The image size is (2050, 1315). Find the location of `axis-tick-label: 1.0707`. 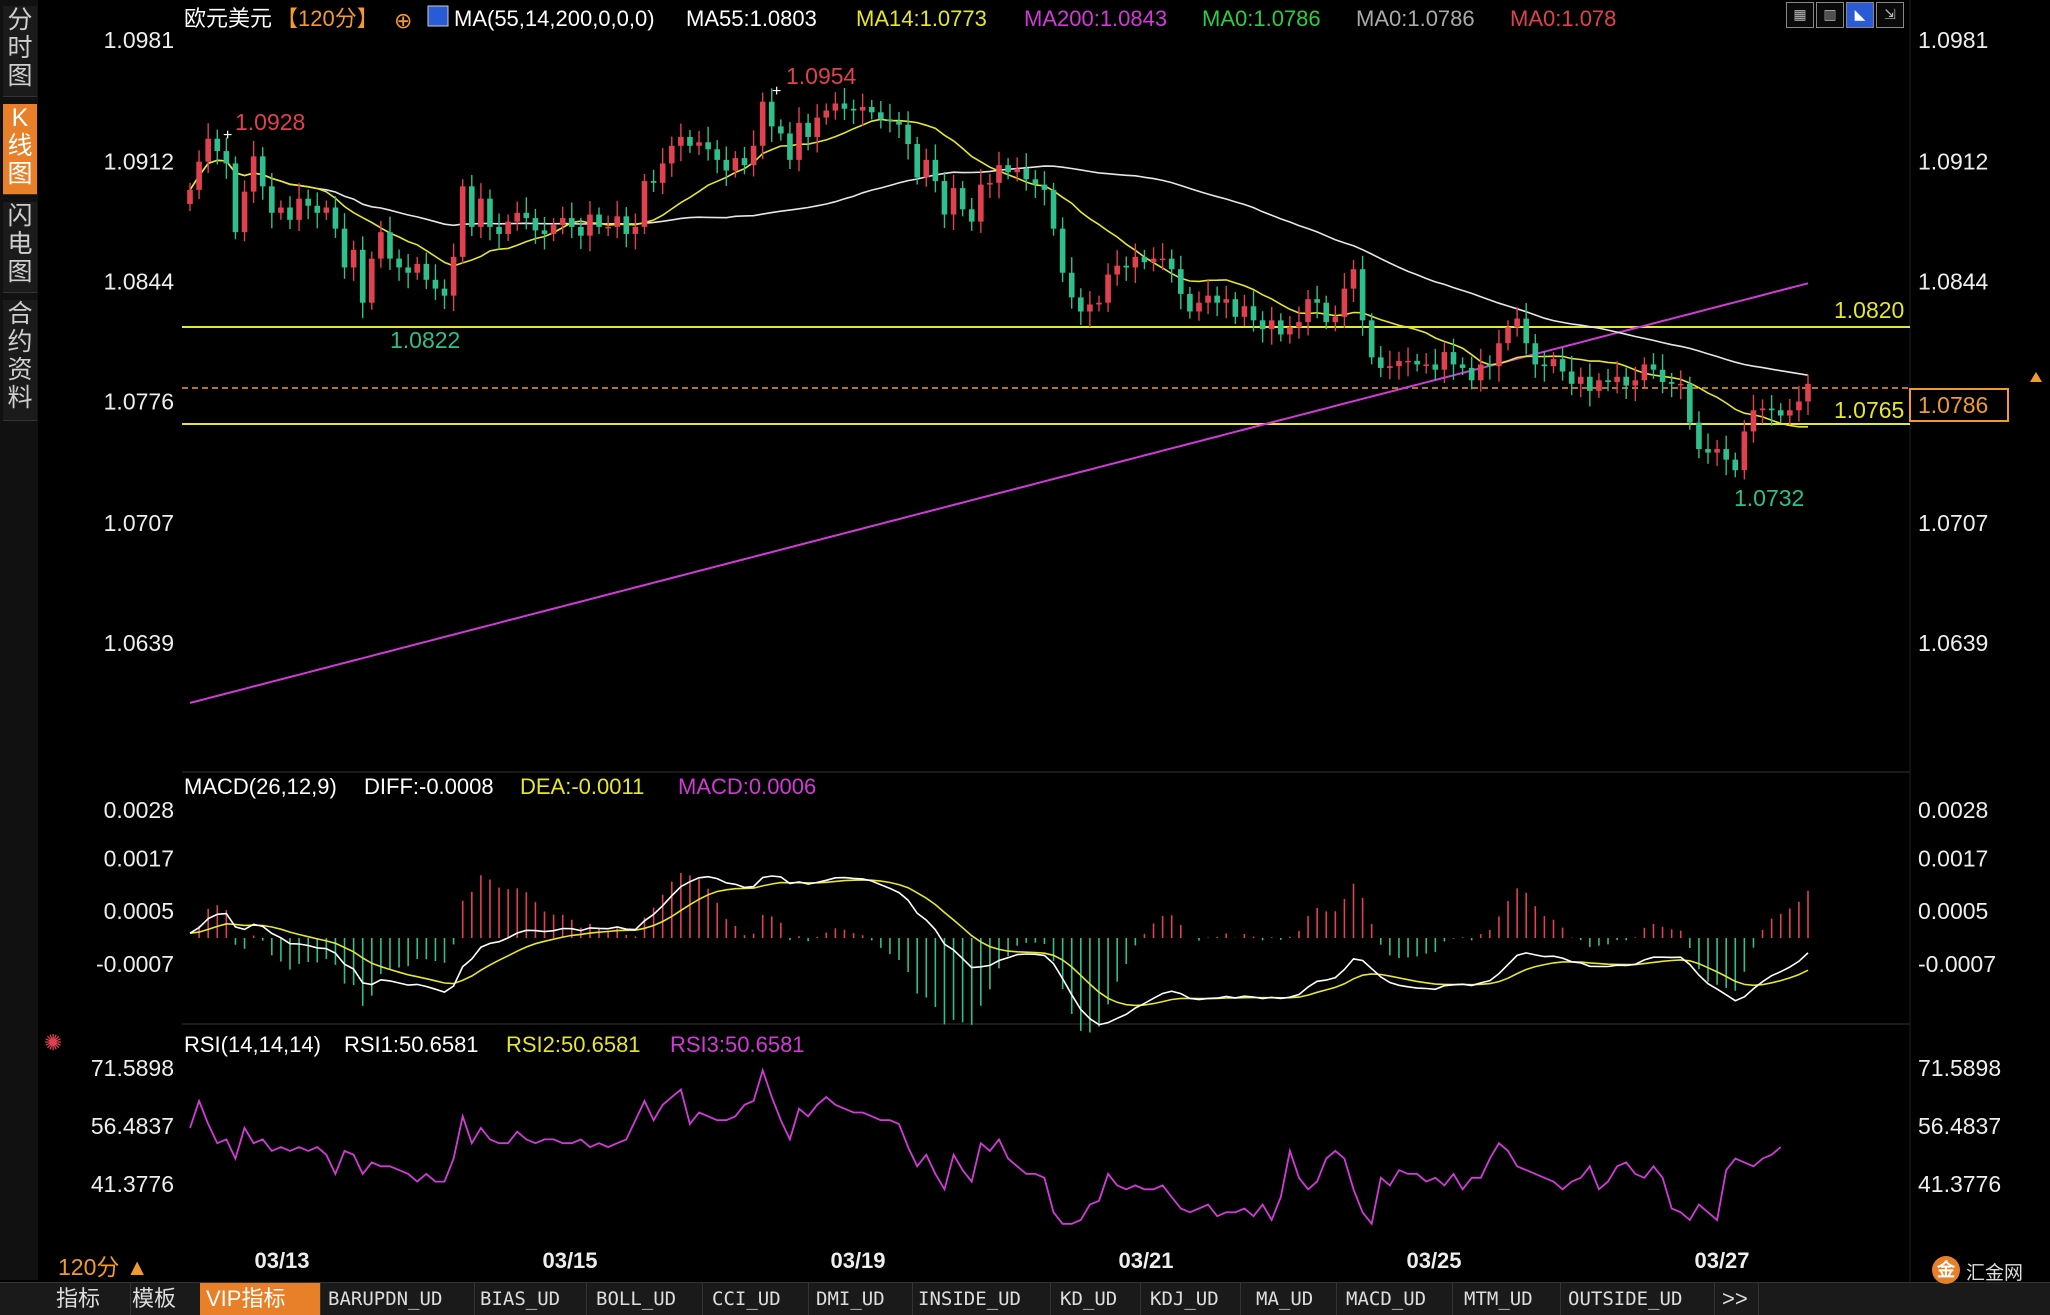

axis-tick-label: 1.0707 is located at coordinates (139, 523).